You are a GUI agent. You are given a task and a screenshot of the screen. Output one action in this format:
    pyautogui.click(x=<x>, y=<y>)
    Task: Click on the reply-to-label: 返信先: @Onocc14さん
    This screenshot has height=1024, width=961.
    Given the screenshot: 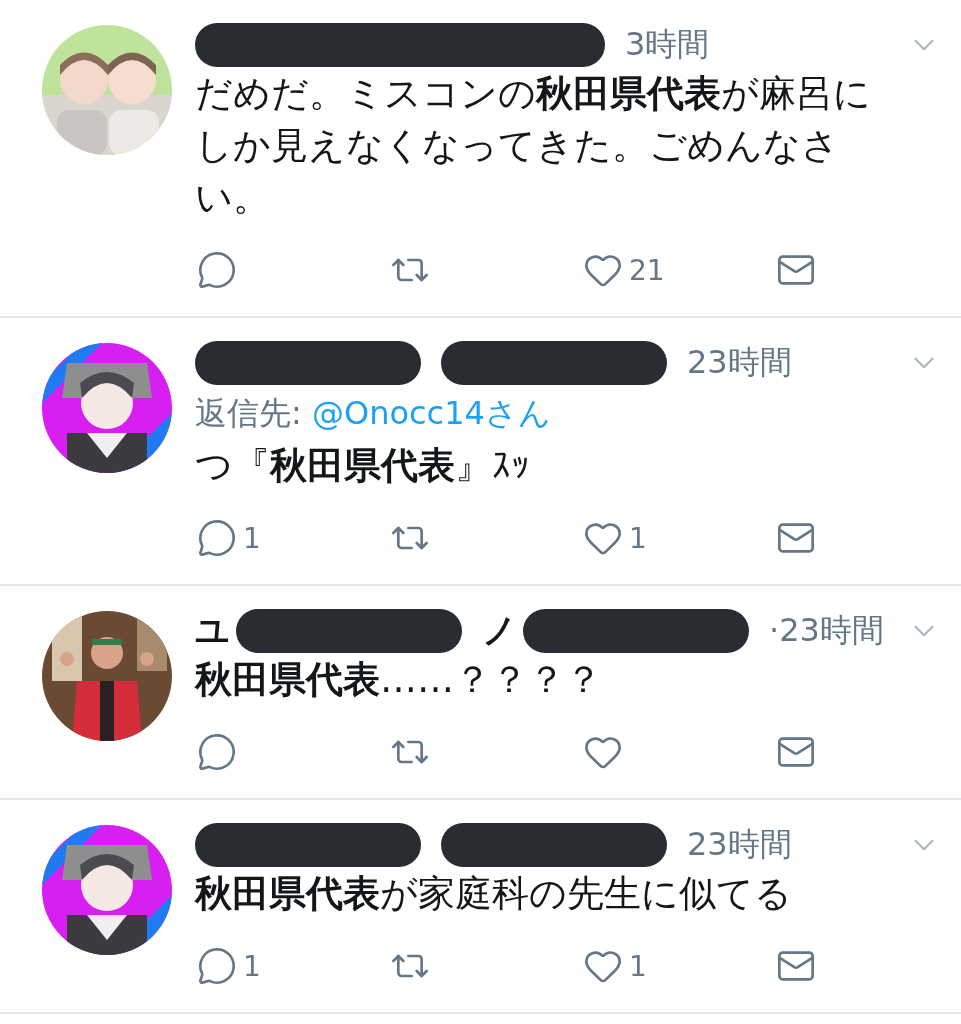 What is the action you would take?
    pyautogui.click(x=373, y=413)
    